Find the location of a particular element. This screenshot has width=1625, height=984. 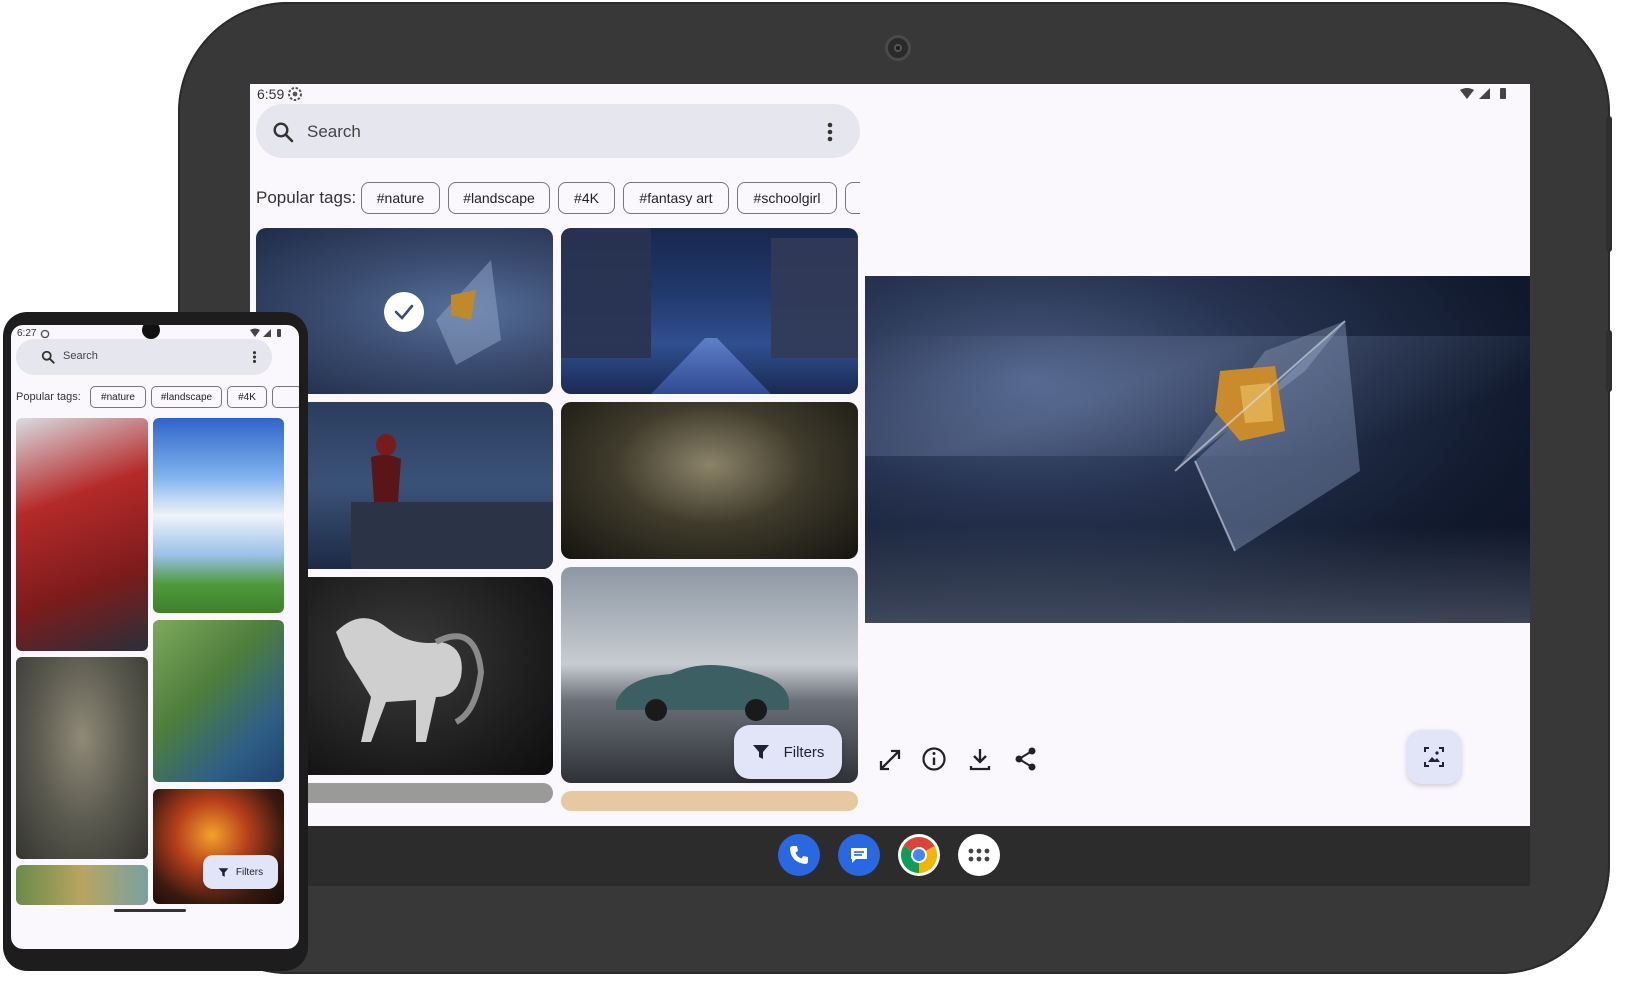

app-drawer-icon is located at coordinates (979, 855).